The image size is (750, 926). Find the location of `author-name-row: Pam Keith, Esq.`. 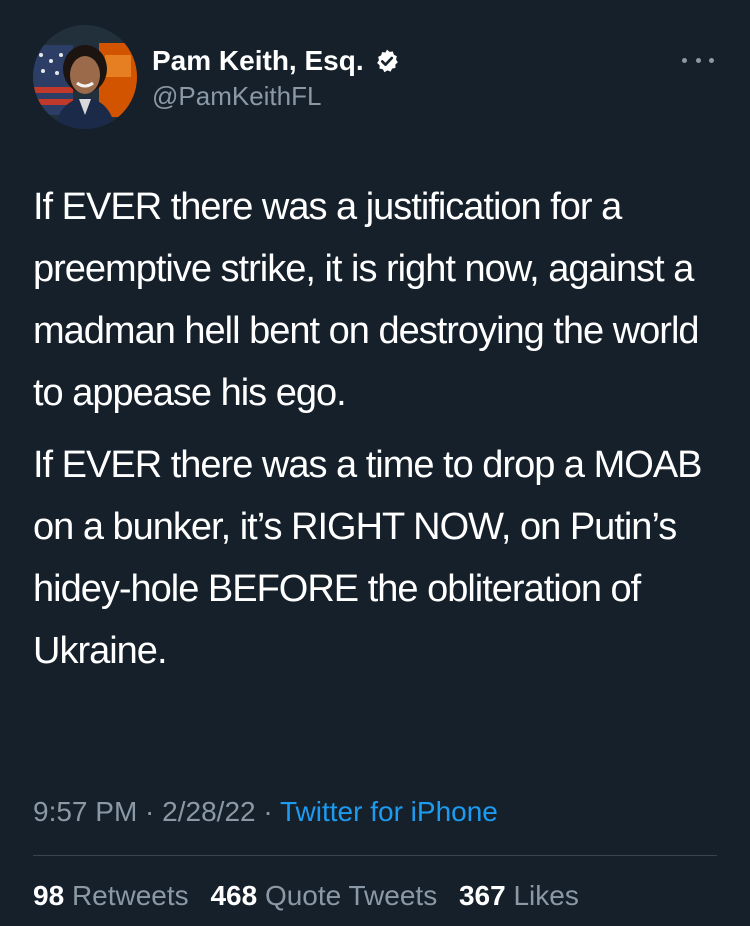

author-name-row: Pam Keith, Esq. is located at coordinates (276, 61).